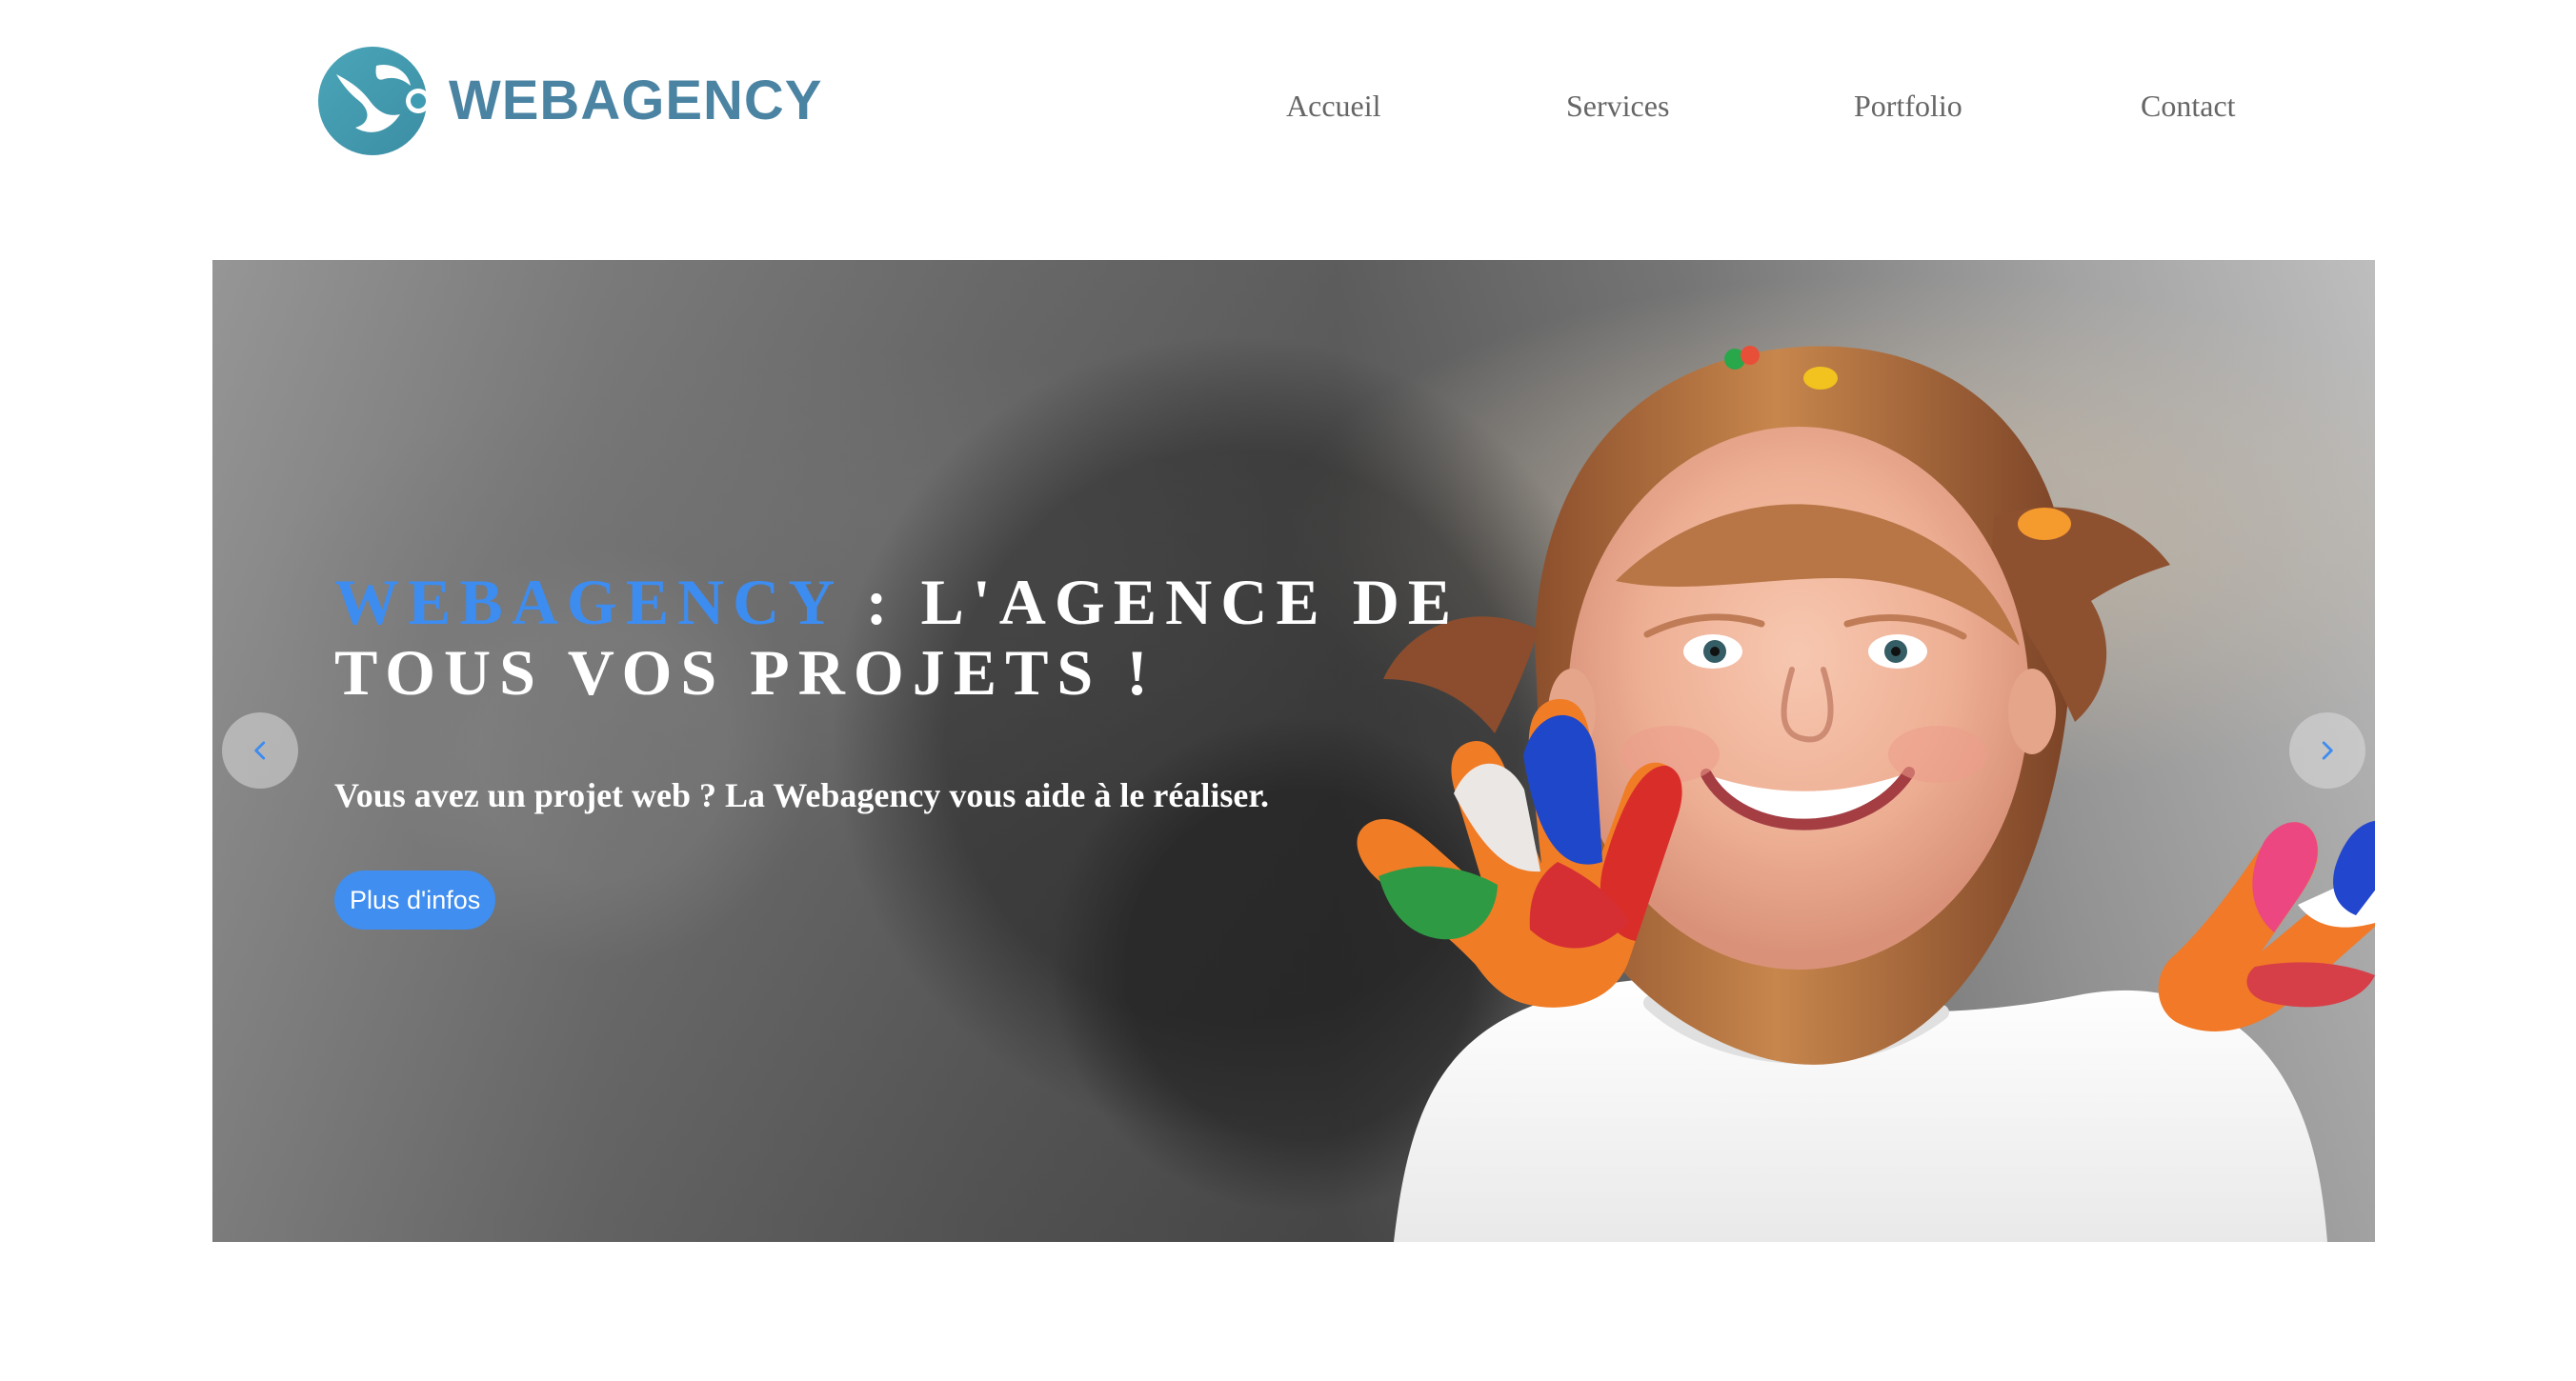 This screenshot has height=1381, width=2576. I want to click on nav-item-portfolio: Portfolio, so click(1908, 106).